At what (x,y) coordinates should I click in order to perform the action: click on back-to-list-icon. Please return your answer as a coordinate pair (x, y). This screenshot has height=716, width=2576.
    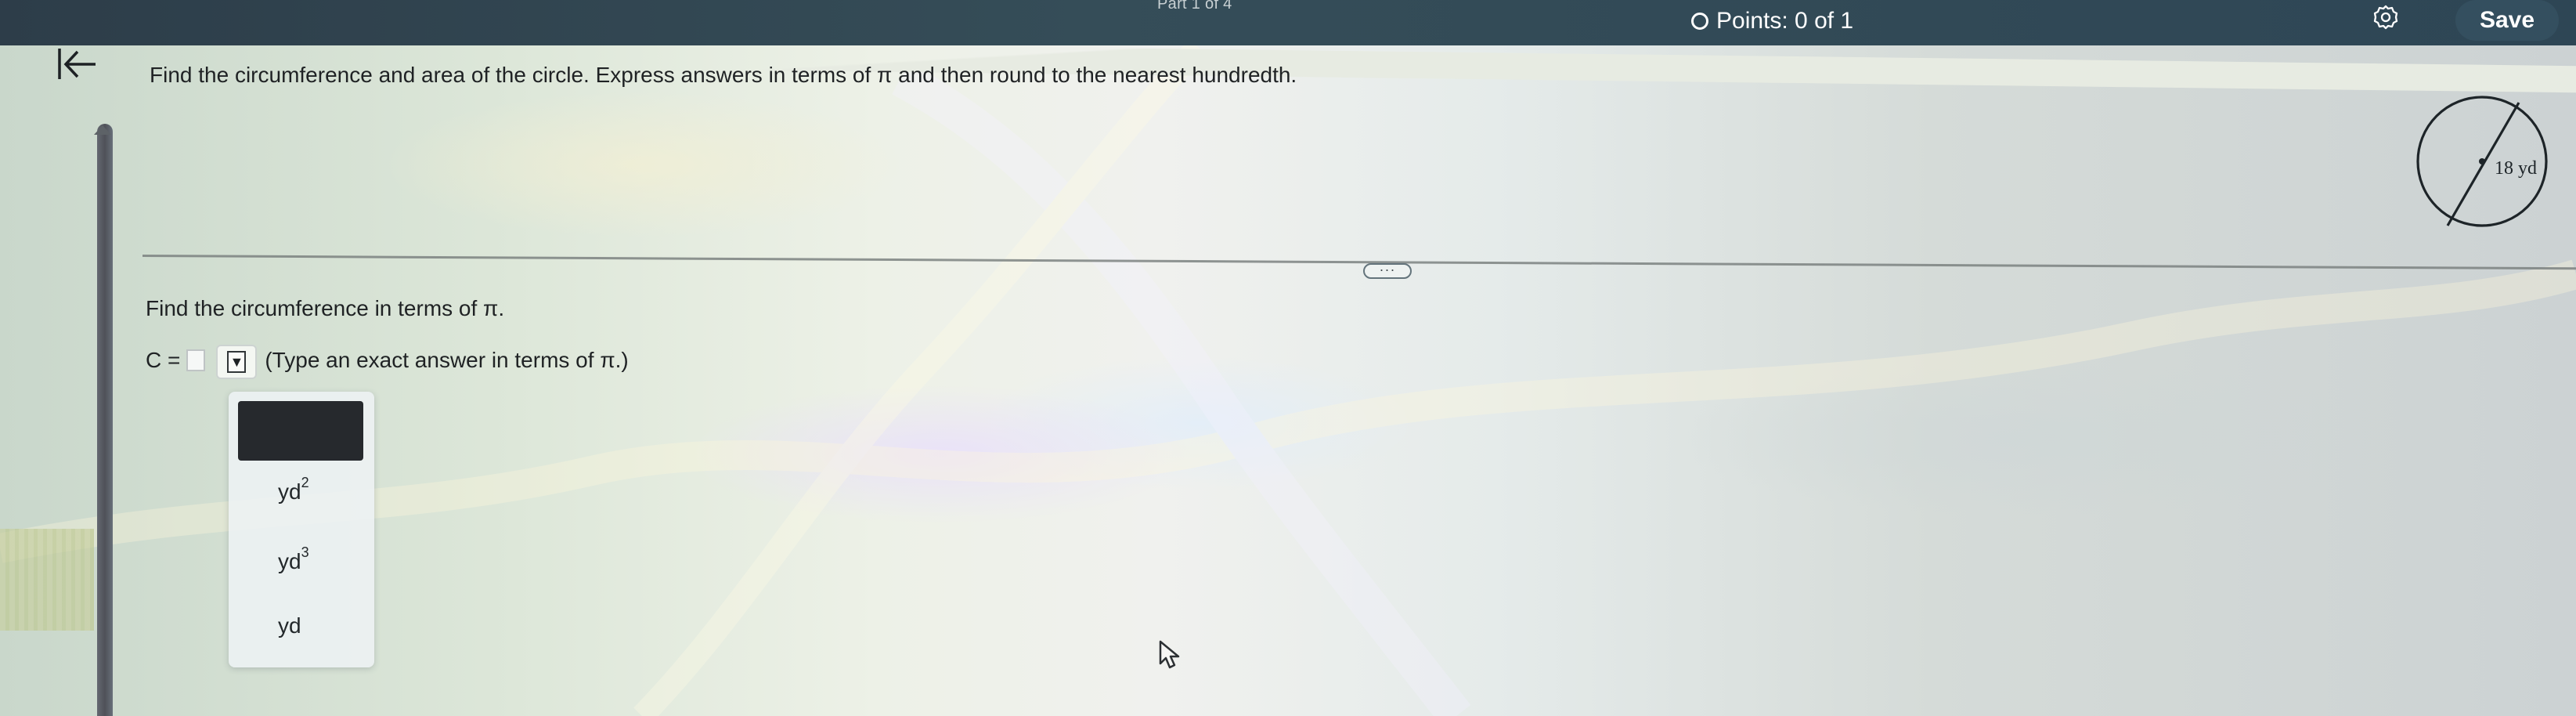
    Looking at the image, I should click on (76, 65).